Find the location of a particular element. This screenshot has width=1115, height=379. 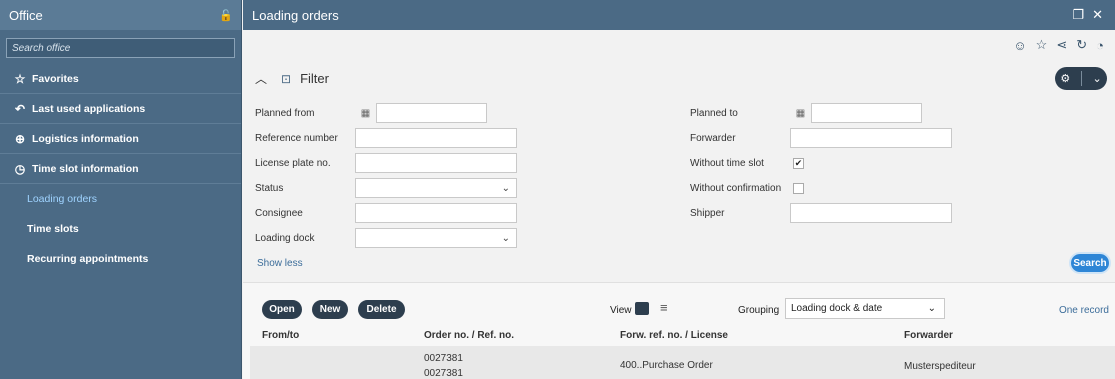

view-label: View is located at coordinates (621, 310).